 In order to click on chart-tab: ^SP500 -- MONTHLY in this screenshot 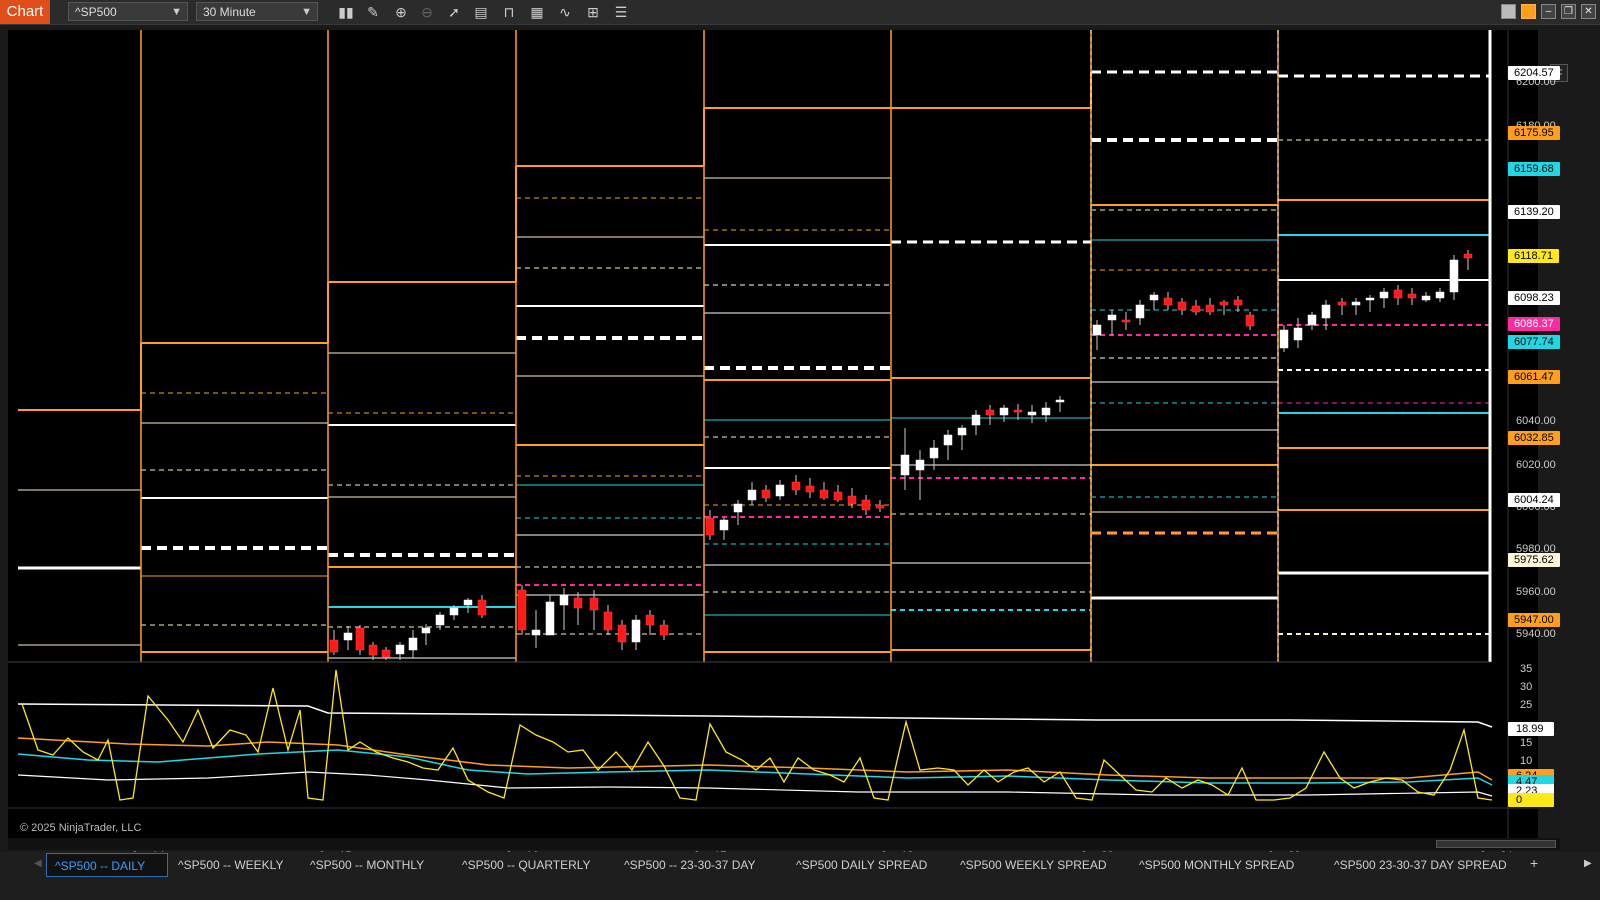, I will do `click(367, 865)`.